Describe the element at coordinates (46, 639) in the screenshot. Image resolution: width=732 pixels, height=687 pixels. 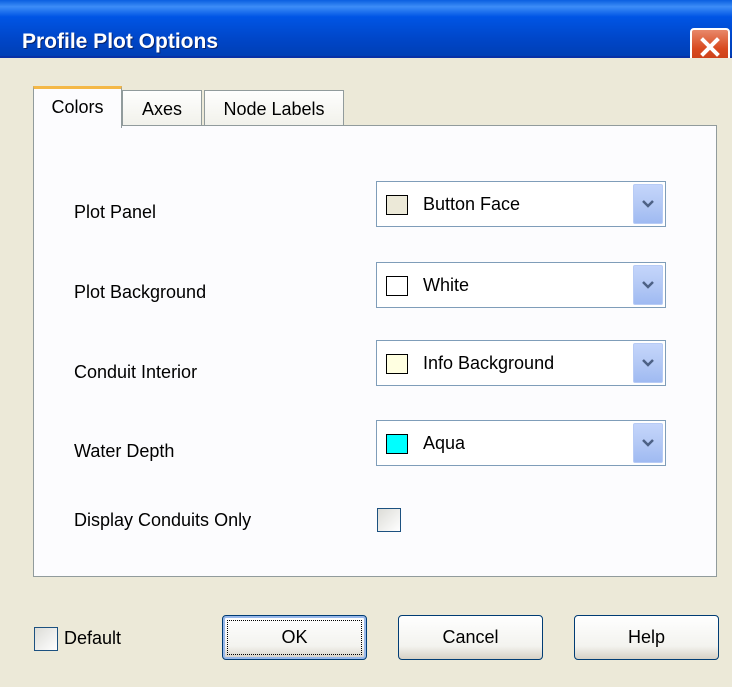
I see `default-checkbox` at that location.